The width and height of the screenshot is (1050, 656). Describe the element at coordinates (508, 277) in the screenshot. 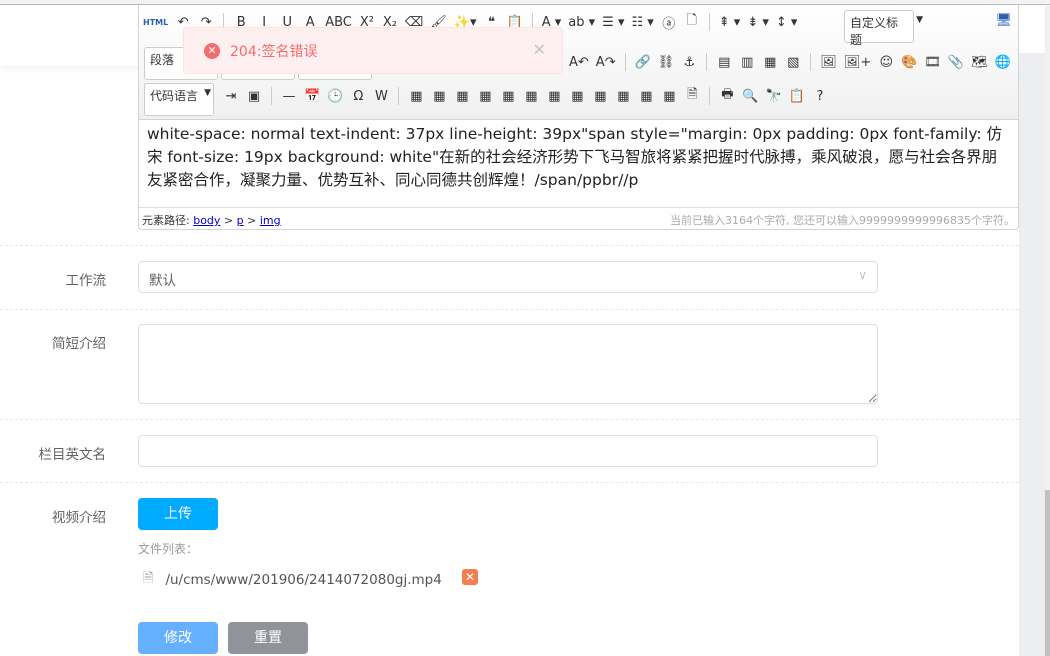

I see `workflow-select: 默认 ∨` at that location.